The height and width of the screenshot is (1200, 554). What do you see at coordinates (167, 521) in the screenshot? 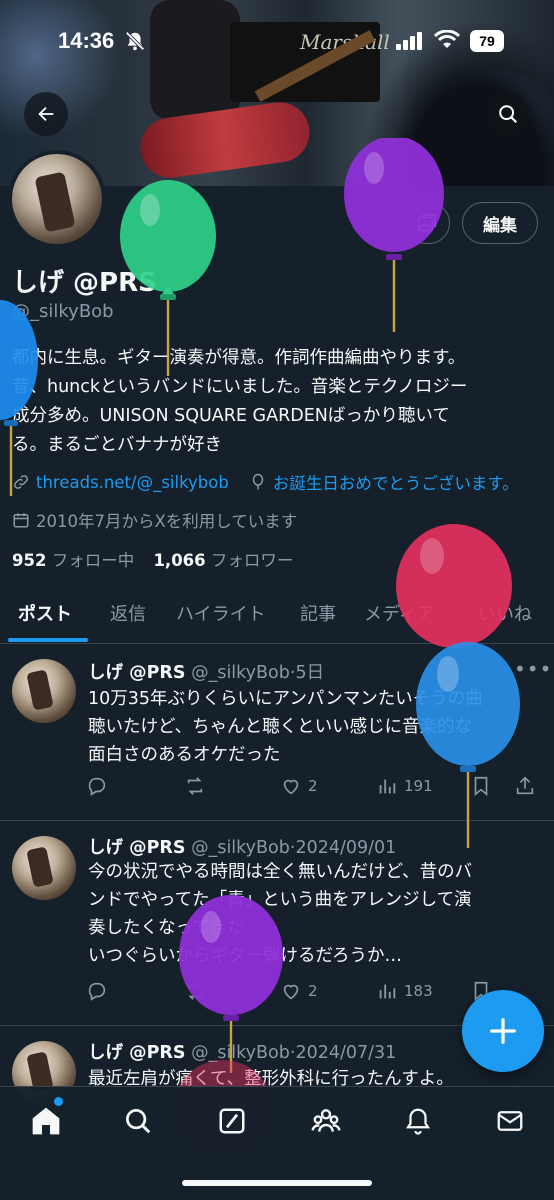
I see `joined-text: 2010年7月からXを利用しています` at bounding box center [167, 521].